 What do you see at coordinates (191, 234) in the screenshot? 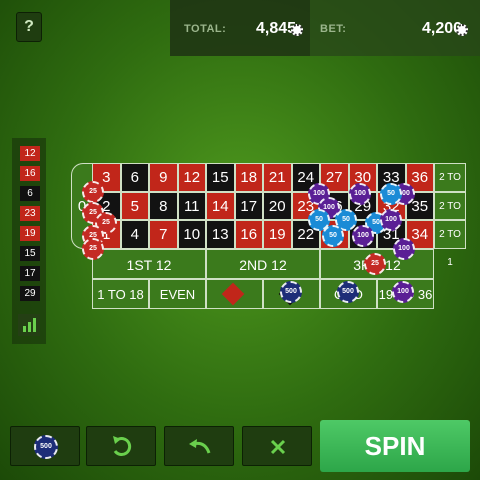
I see `number-cell: 10` at bounding box center [191, 234].